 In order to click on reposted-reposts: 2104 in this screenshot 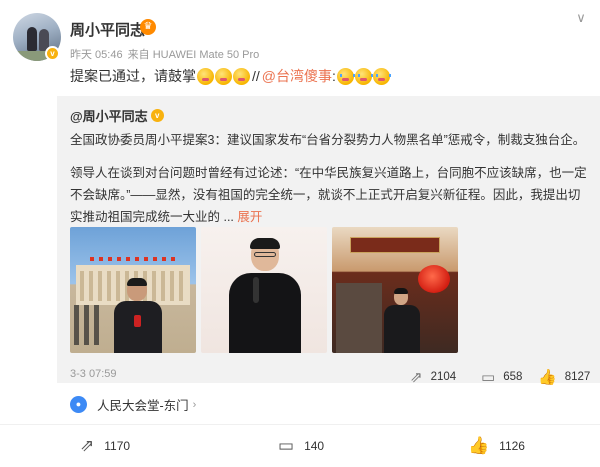, I will do `click(443, 377)`.